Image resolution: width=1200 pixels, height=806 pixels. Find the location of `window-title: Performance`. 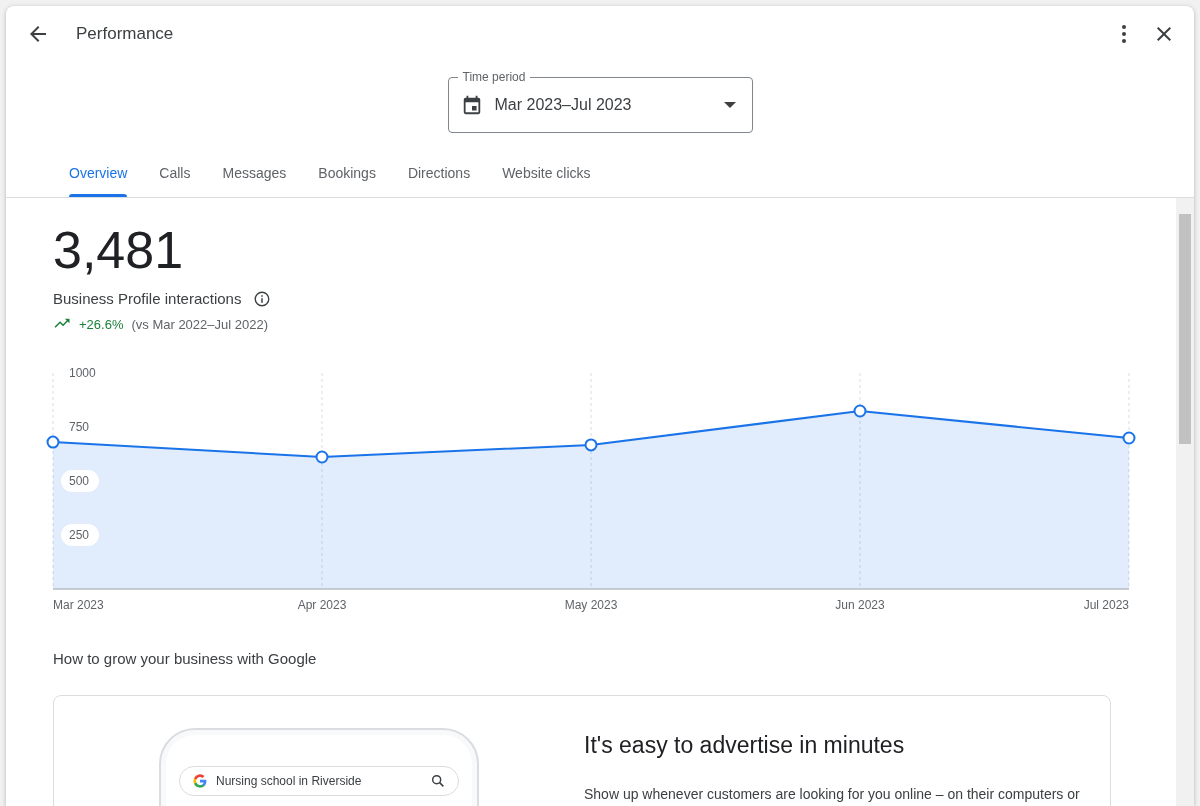

window-title: Performance is located at coordinates (125, 34).